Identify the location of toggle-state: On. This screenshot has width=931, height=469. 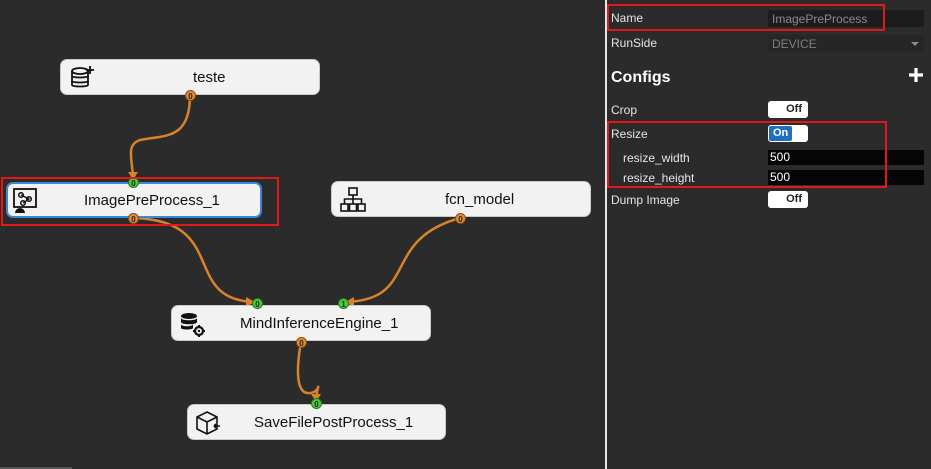
(781, 133).